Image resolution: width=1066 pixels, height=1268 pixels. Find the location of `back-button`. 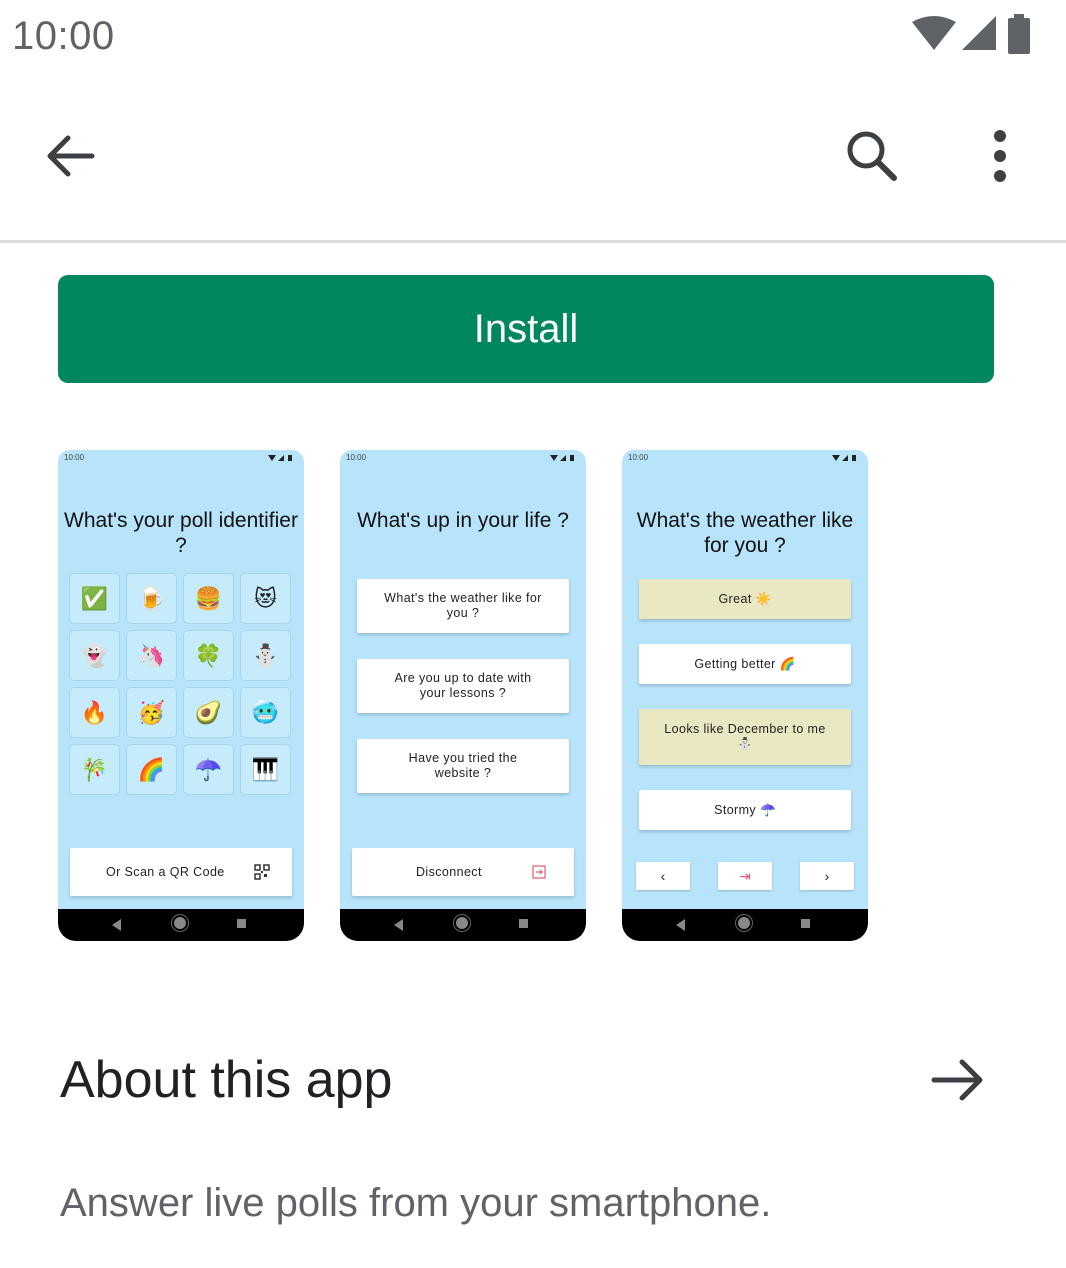

back-button is located at coordinates (70, 156).